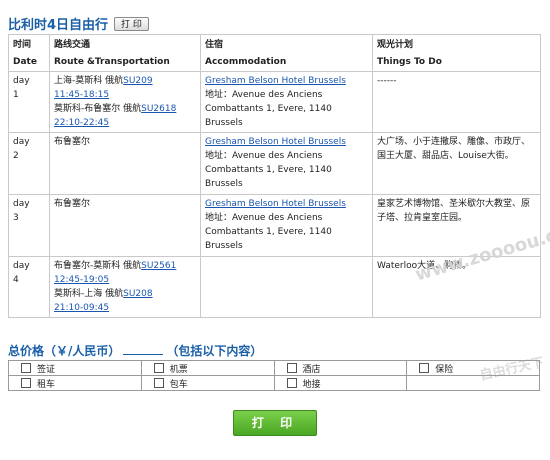 Image resolution: width=550 pixels, height=460 pixels. What do you see at coordinates (143, 349) in the screenshot?
I see `price-blank` at bounding box center [143, 349].